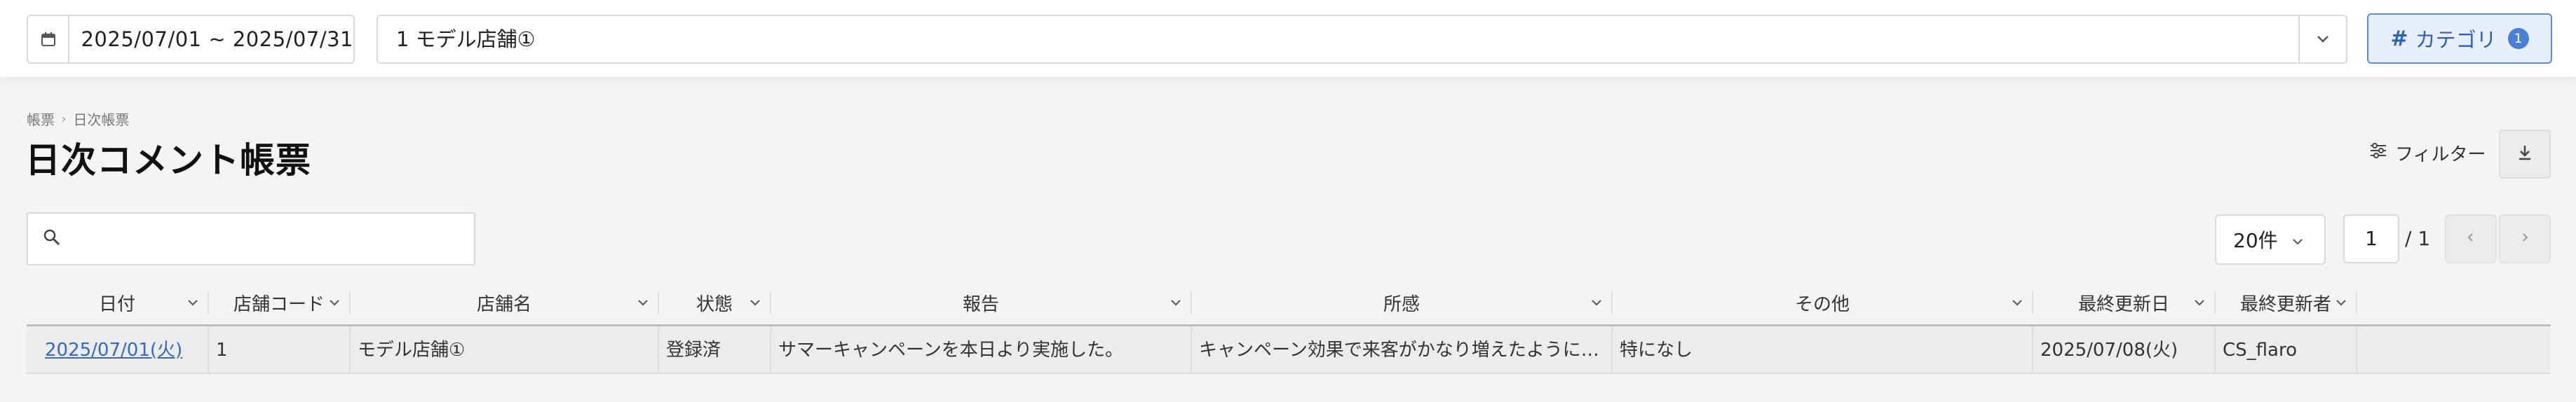  What do you see at coordinates (981, 302) in the screenshot?
I see `column-header-report: 報告` at bounding box center [981, 302].